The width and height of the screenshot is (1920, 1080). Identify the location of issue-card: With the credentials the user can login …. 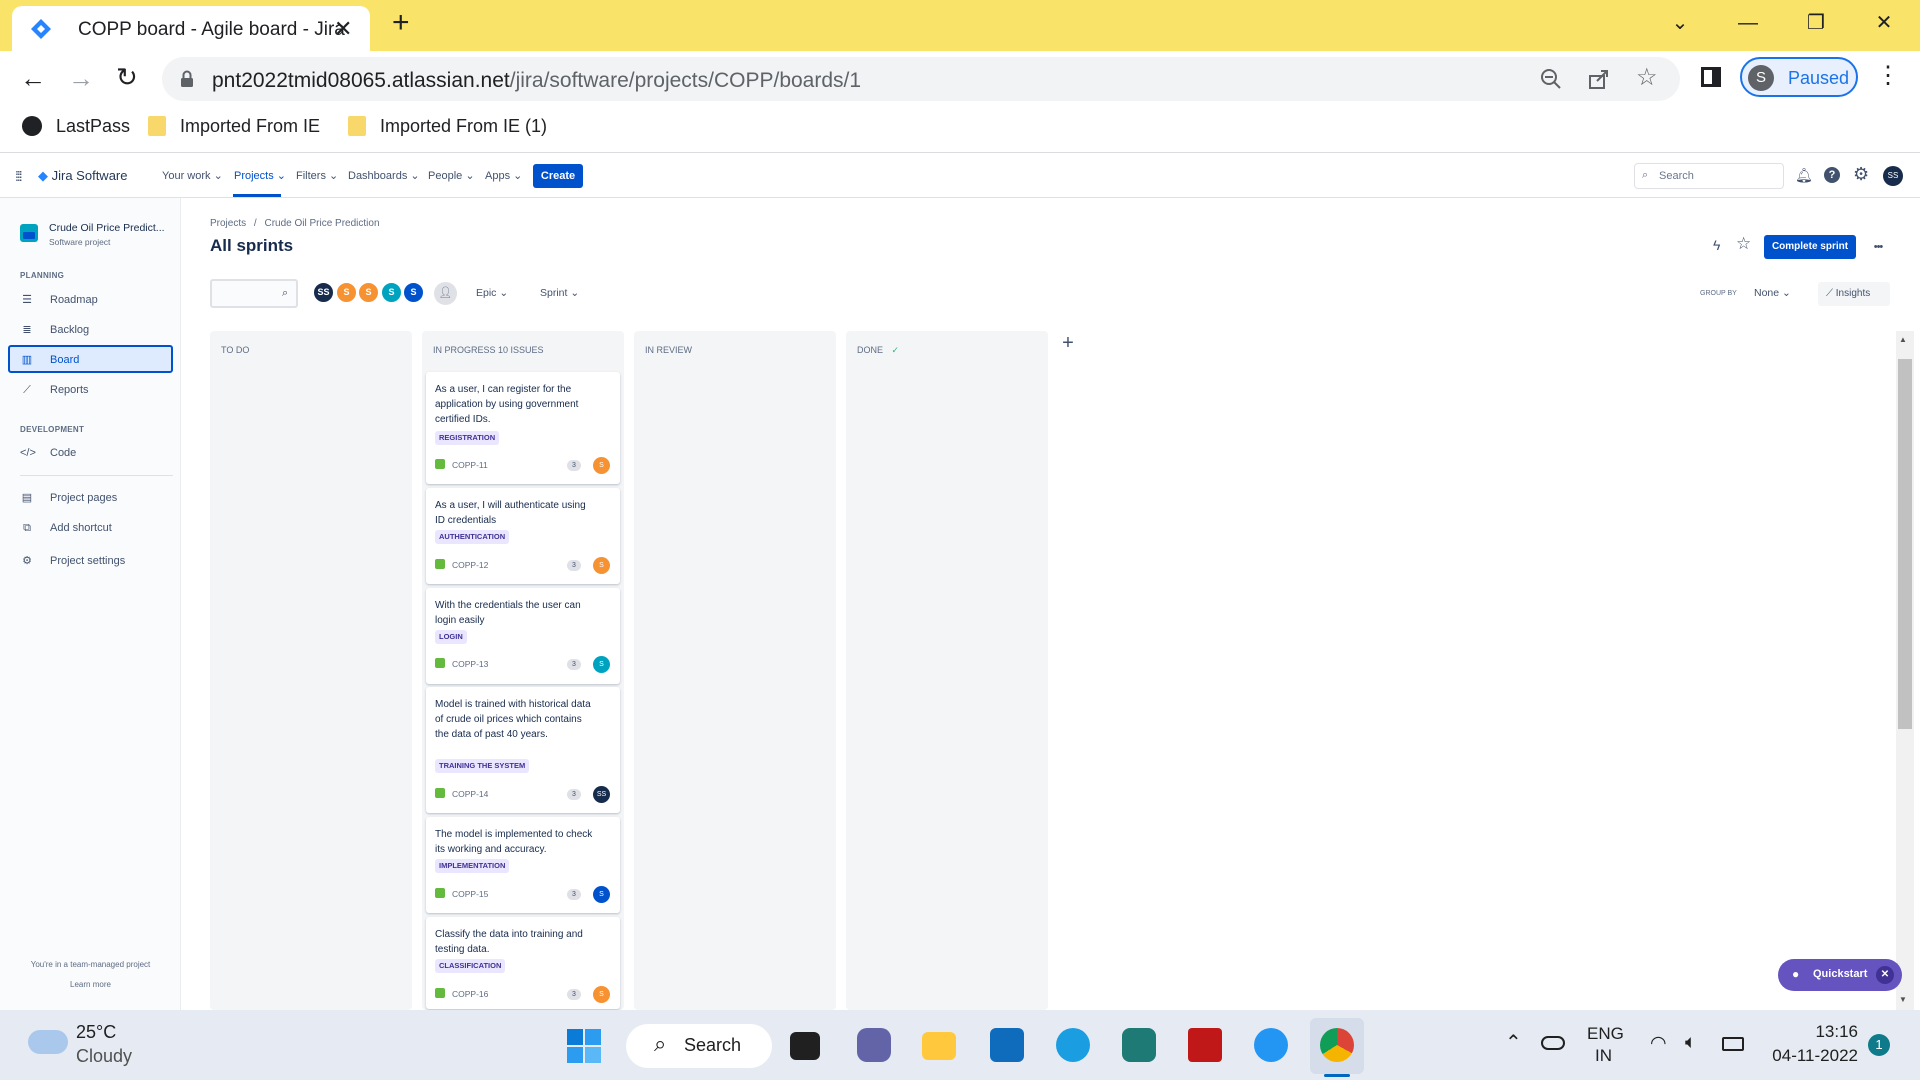
(523, 636).